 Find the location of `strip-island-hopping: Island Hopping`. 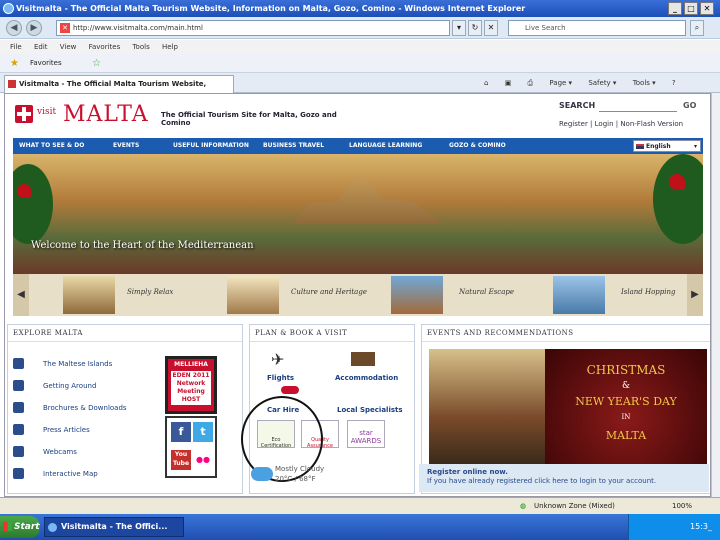

strip-island-hopping: Island Hopping is located at coordinates (648, 292).